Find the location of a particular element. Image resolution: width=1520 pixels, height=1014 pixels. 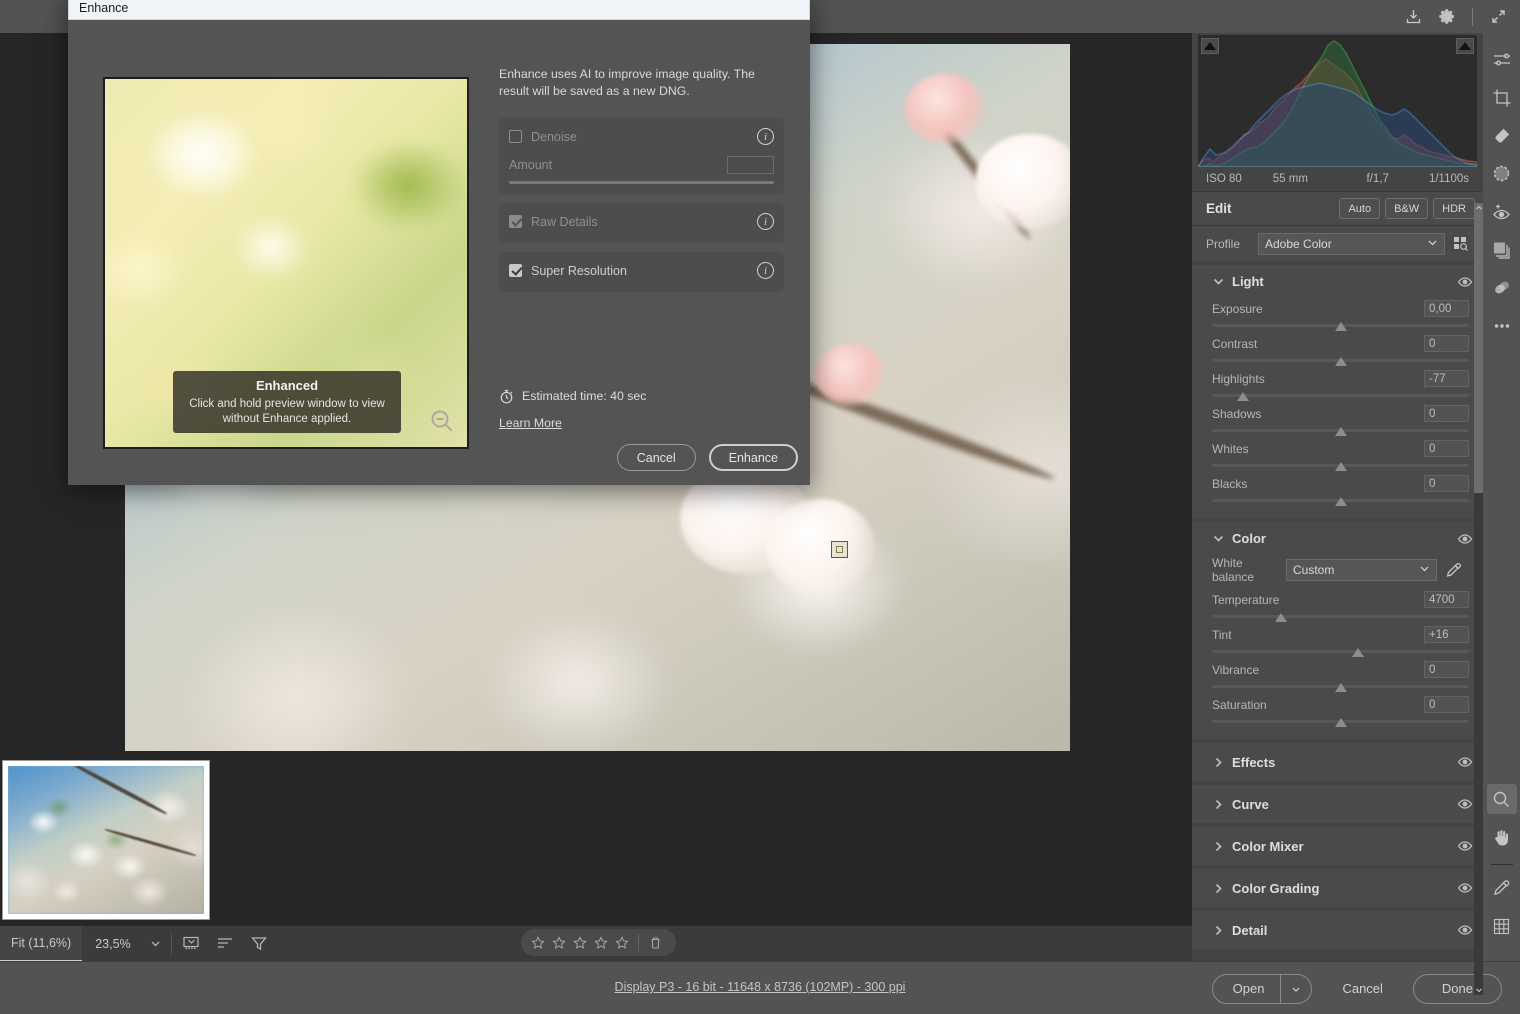

trash-delete-icon is located at coordinates (655, 943).